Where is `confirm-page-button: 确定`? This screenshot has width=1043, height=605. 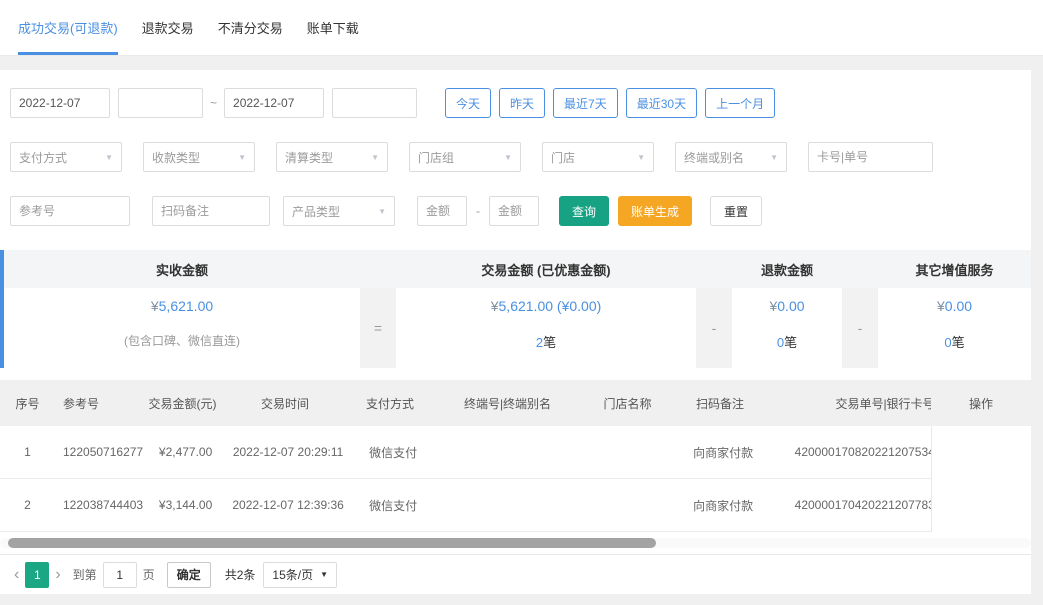 confirm-page-button: 确定 is located at coordinates (188, 574).